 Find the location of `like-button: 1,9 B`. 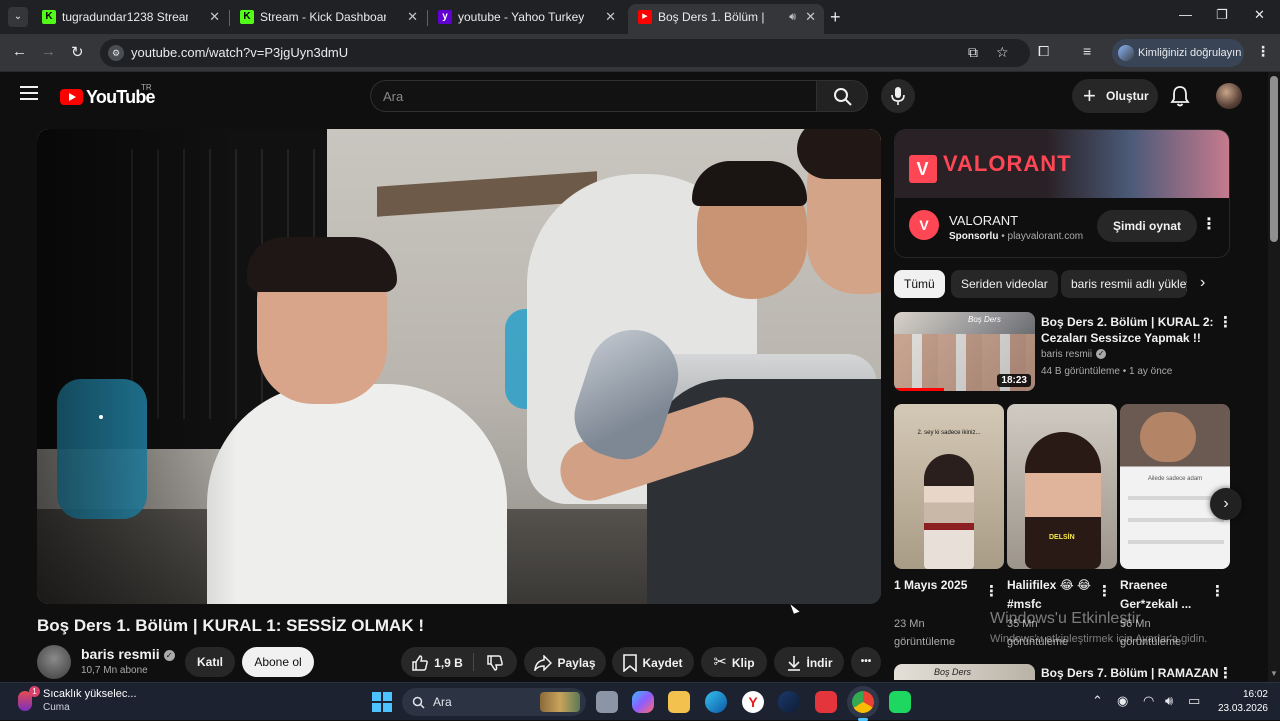

like-button: 1,9 B is located at coordinates (437, 662).